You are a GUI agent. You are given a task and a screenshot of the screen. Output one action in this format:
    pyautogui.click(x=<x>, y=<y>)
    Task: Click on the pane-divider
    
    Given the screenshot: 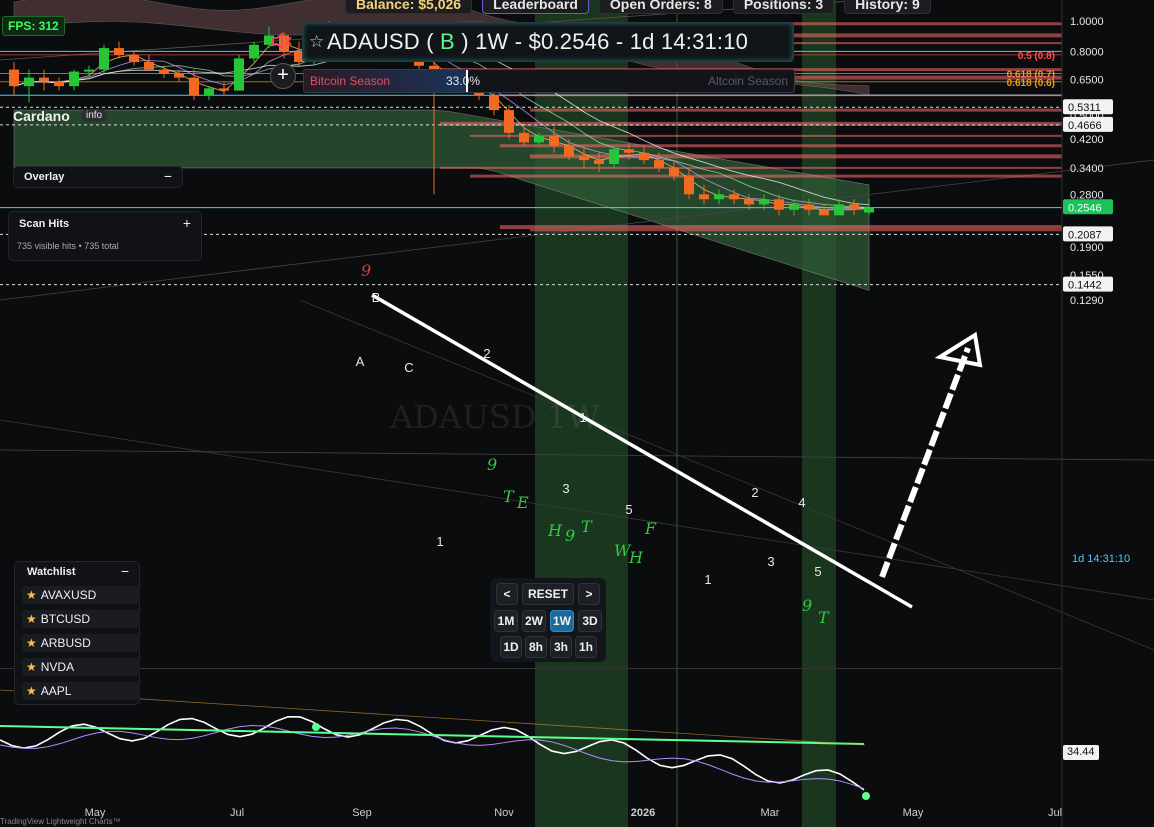 What is the action you would take?
    pyautogui.click(x=531, y=668)
    